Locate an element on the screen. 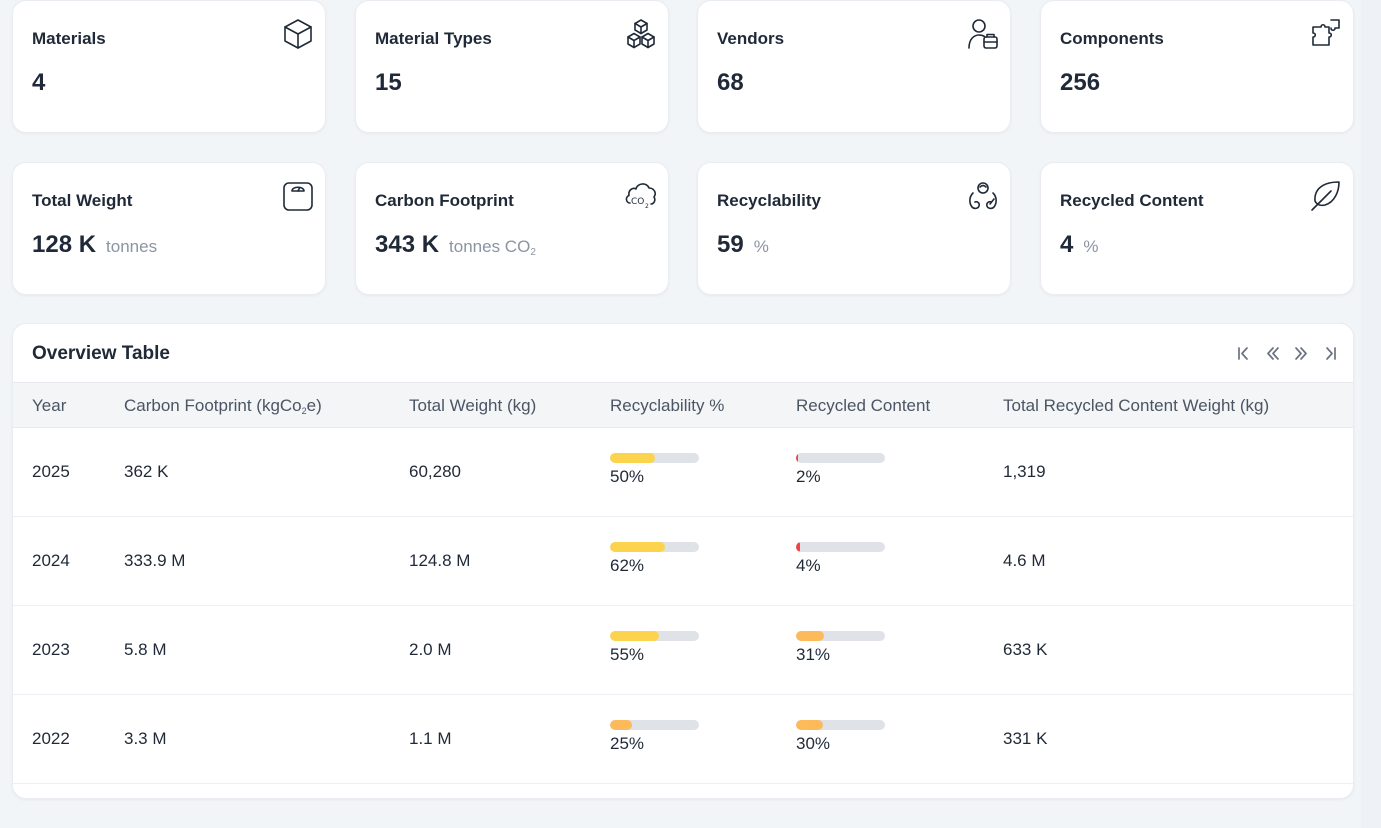 The image size is (1381, 828). cell-recycled-content: 30% is located at coordinates (840, 737).